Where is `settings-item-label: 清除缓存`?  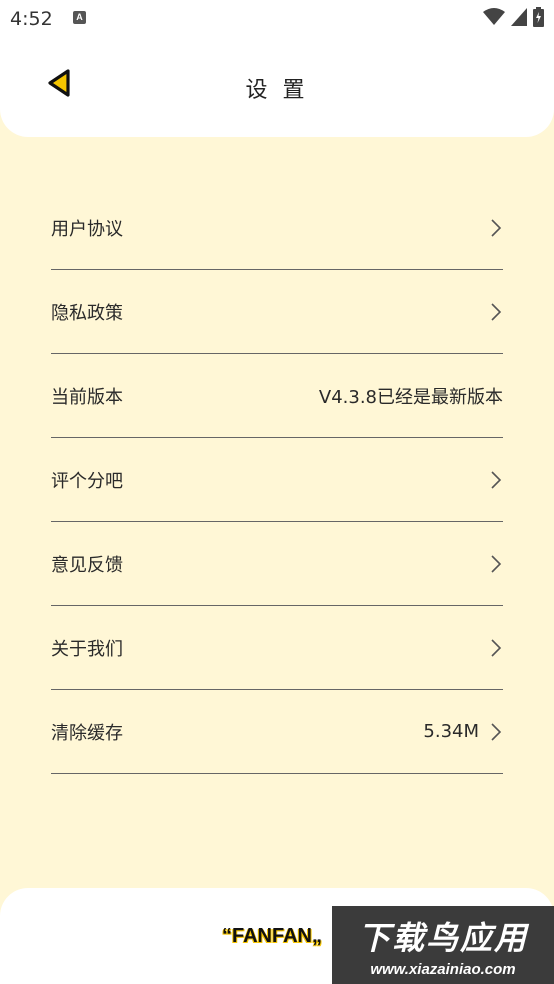 settings-item-label: 清除缓存 is located at coordinates (87, 733).